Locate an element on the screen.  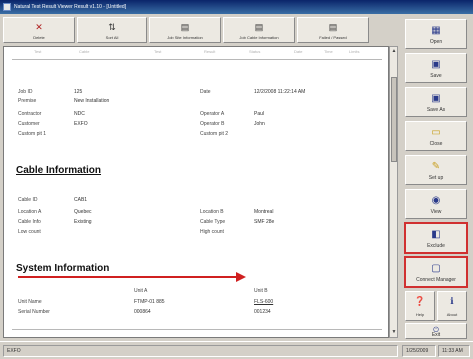
connect-manager-button: ▢ Connect Manager is located at coordinates (436, 272).